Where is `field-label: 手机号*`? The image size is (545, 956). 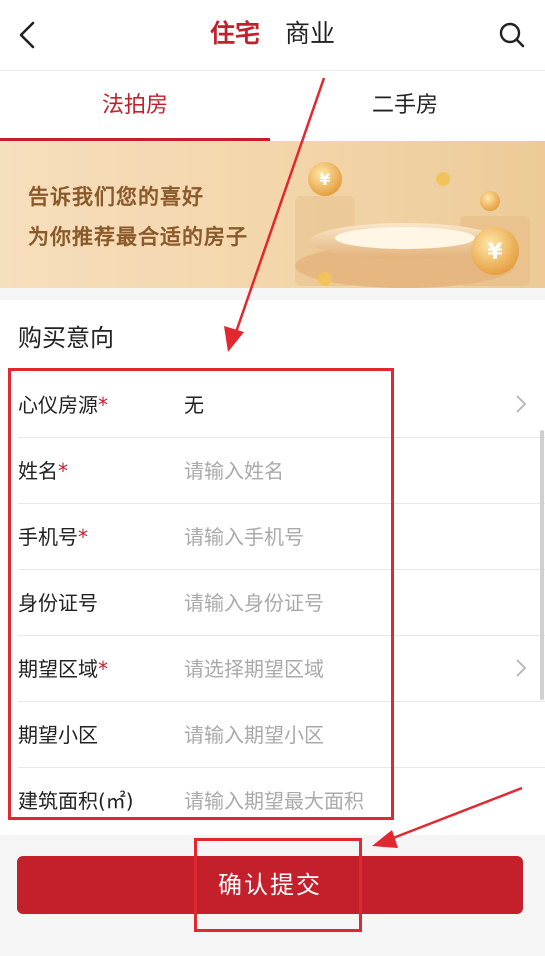 field-label: 手机号* is located at coordinates (53, 537).